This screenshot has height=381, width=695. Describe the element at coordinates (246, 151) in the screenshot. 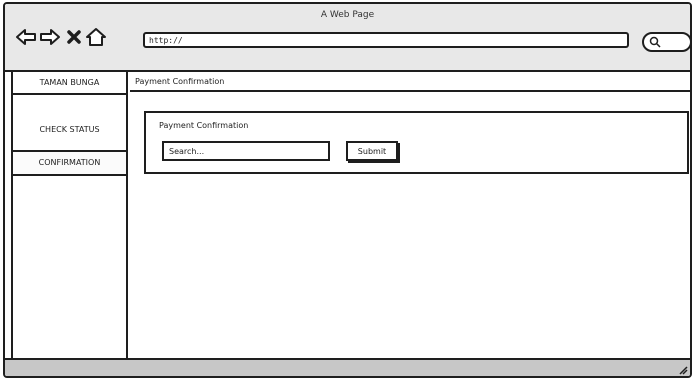

I see `search-input` at that location.